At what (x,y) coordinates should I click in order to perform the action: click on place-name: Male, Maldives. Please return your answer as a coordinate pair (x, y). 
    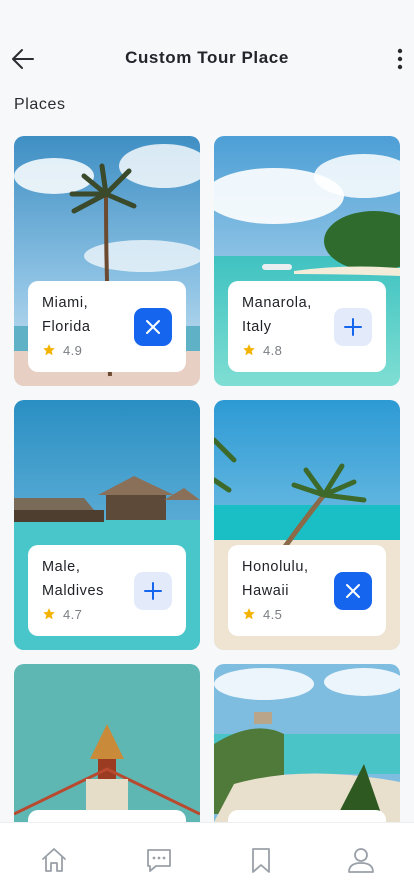
    Looking at the image, I should click on (73, 579).